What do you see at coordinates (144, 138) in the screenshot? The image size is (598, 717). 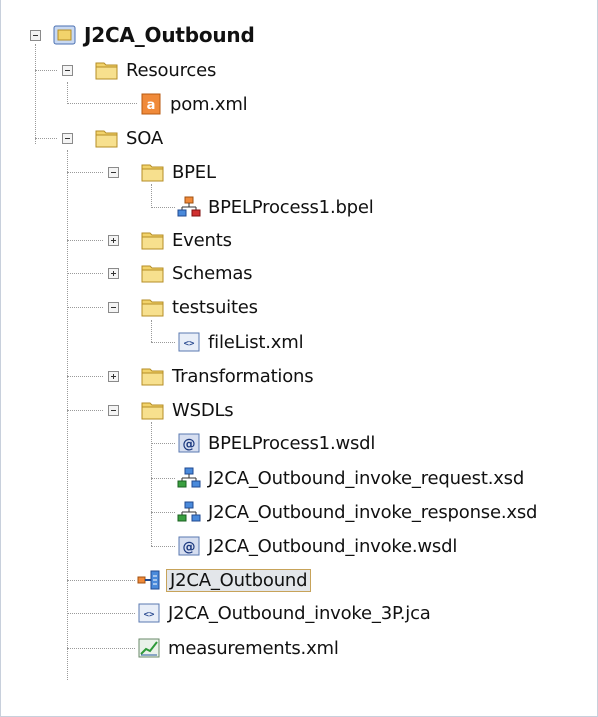 I see `tree-node-label: SOA` at bounding box center [144, 138].